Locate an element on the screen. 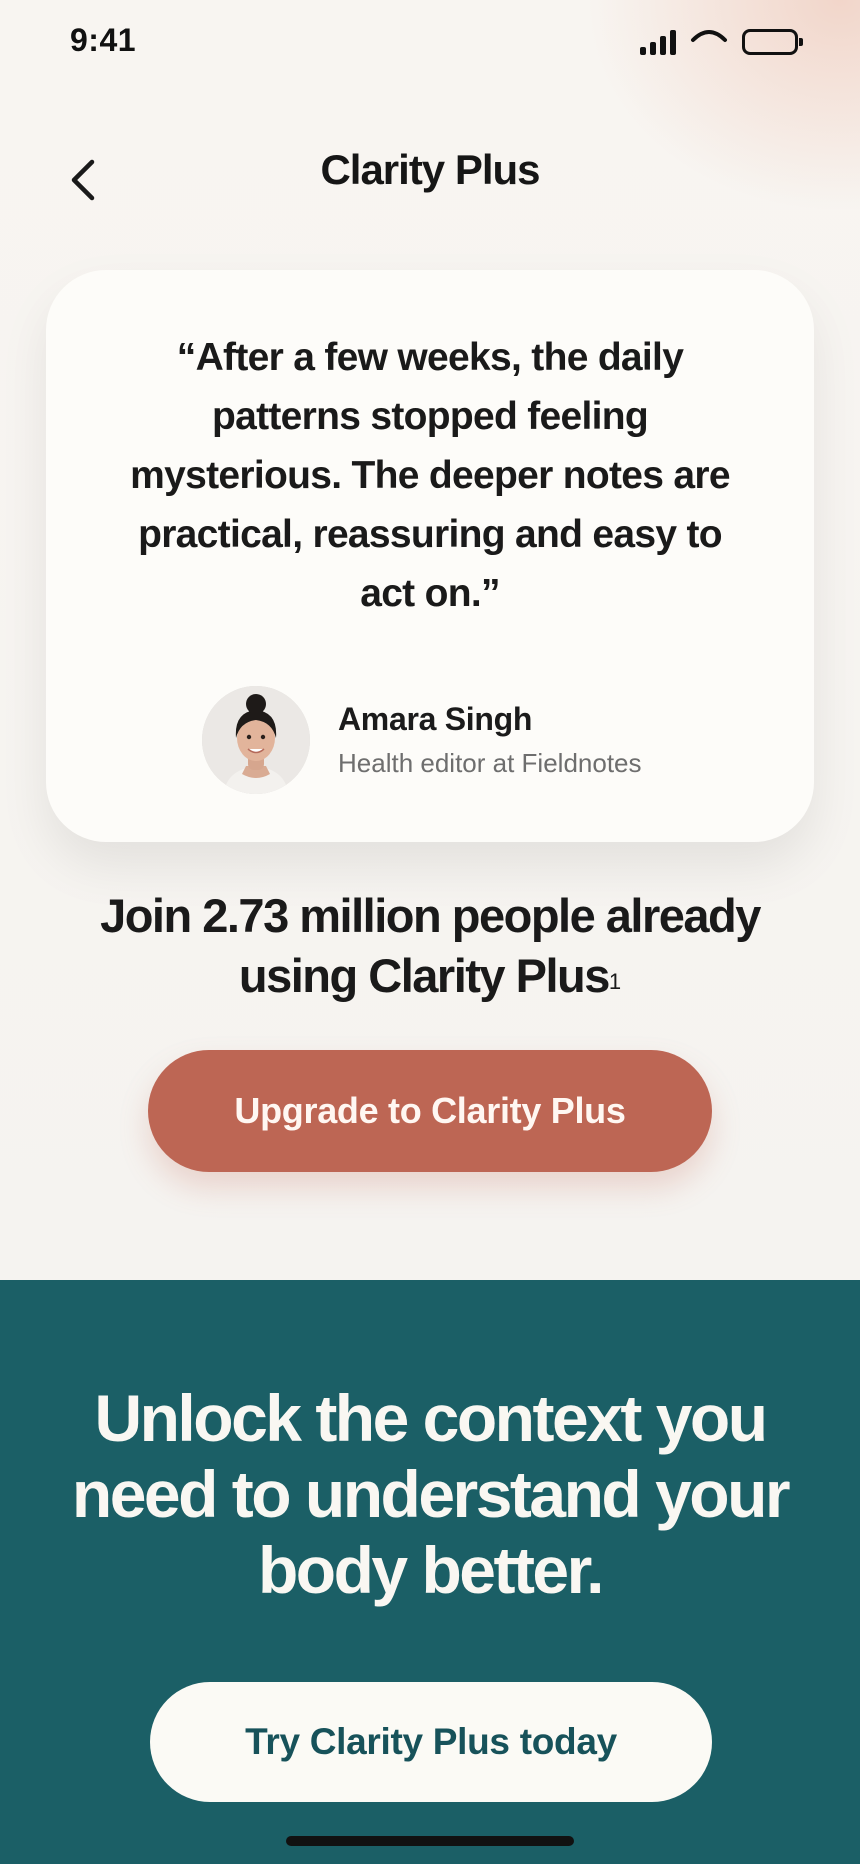 The image size is (860, 1864). signal-icon is located at coordinates (658, 42).